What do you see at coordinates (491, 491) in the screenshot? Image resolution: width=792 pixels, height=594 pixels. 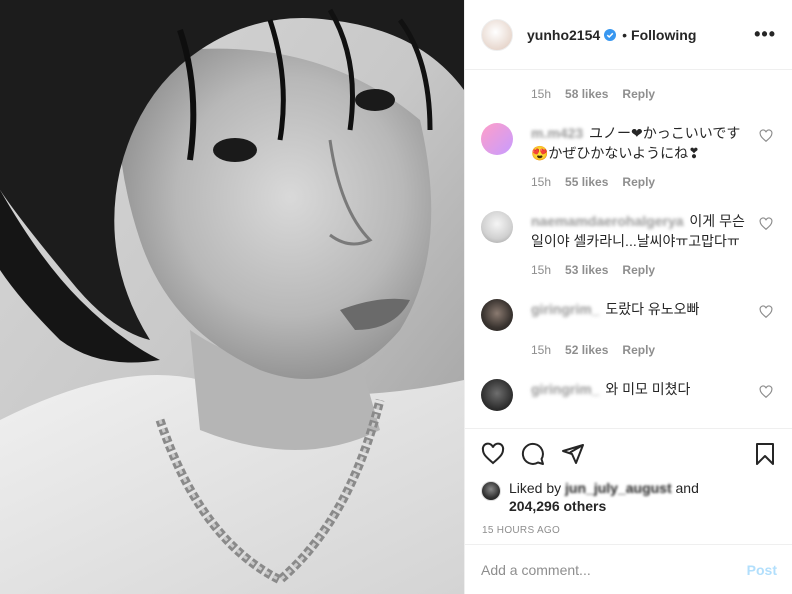 I see `liker-avatar` at bounding box center [491, 491].